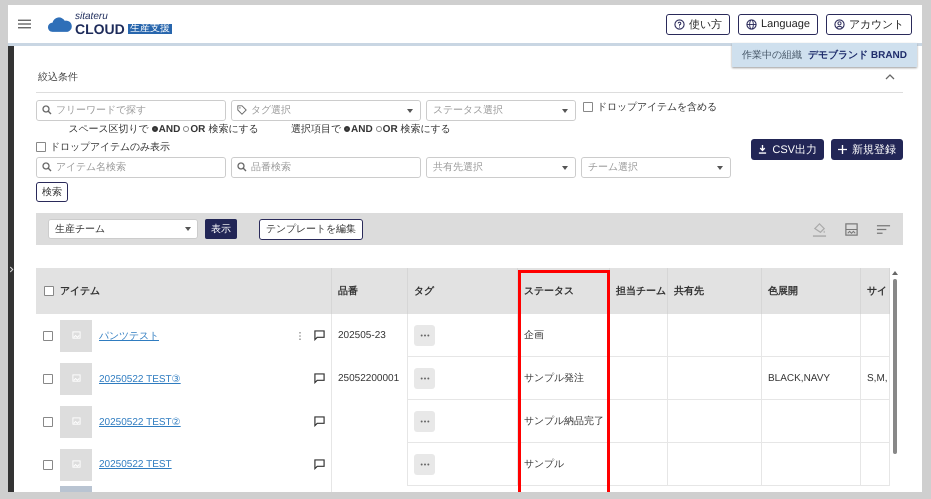 Image resolution: width=931 pixels, height=499 pixels. What do you see at coordinates (52, 192) in the screenshot?
I see `search-button: 検索` at bounding box center [52, 192].